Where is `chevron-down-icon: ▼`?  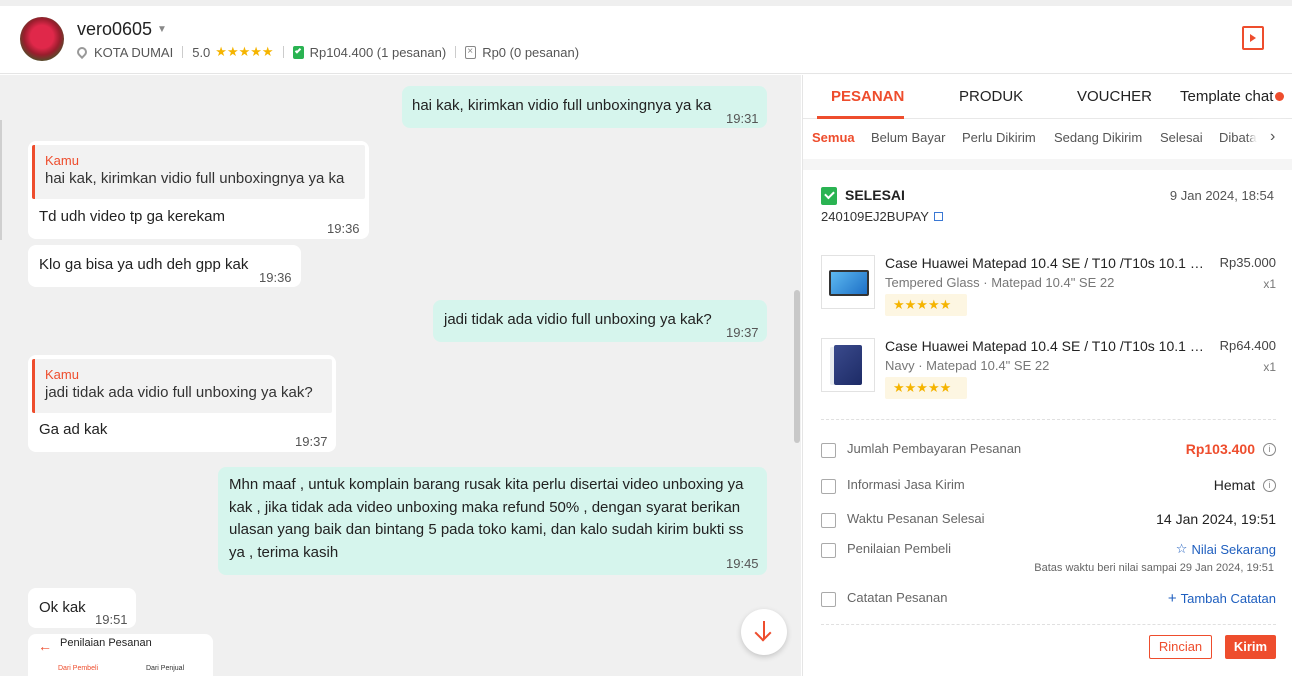
chevron-down-icon: ▼ is located at coordinates (162, 29).